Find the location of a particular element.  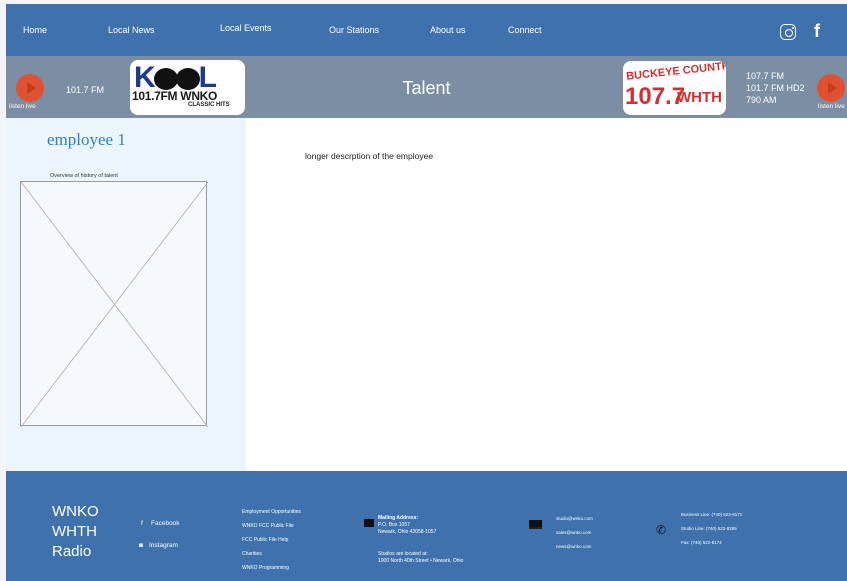

employee-photo-placeholder is located at coordinates (114, 304).